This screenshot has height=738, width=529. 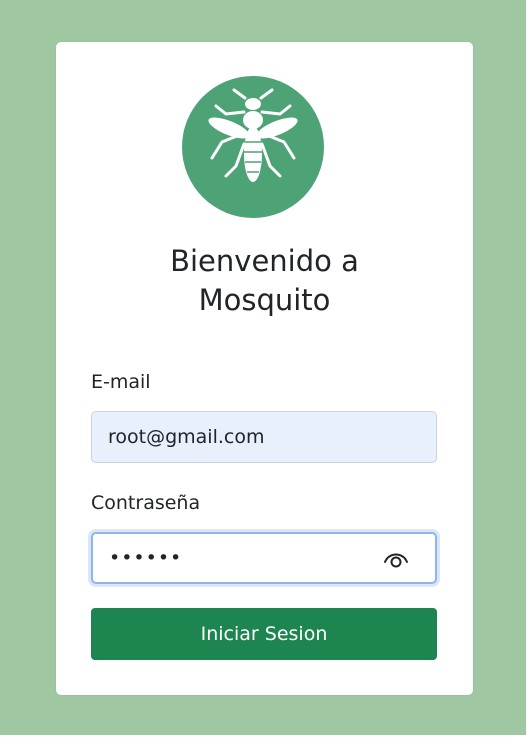 I want to click on eye-icon, so click(x=396, y=558).